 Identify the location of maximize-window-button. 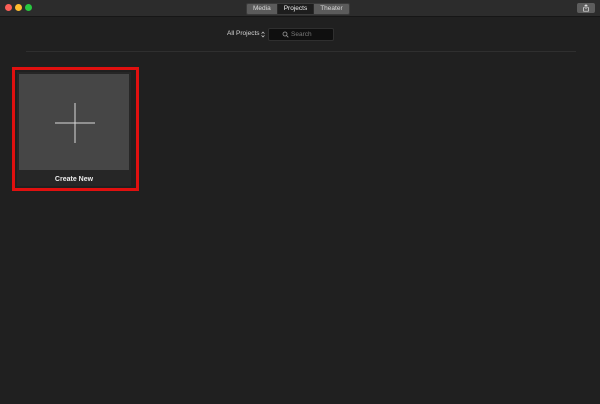
(28, 7).